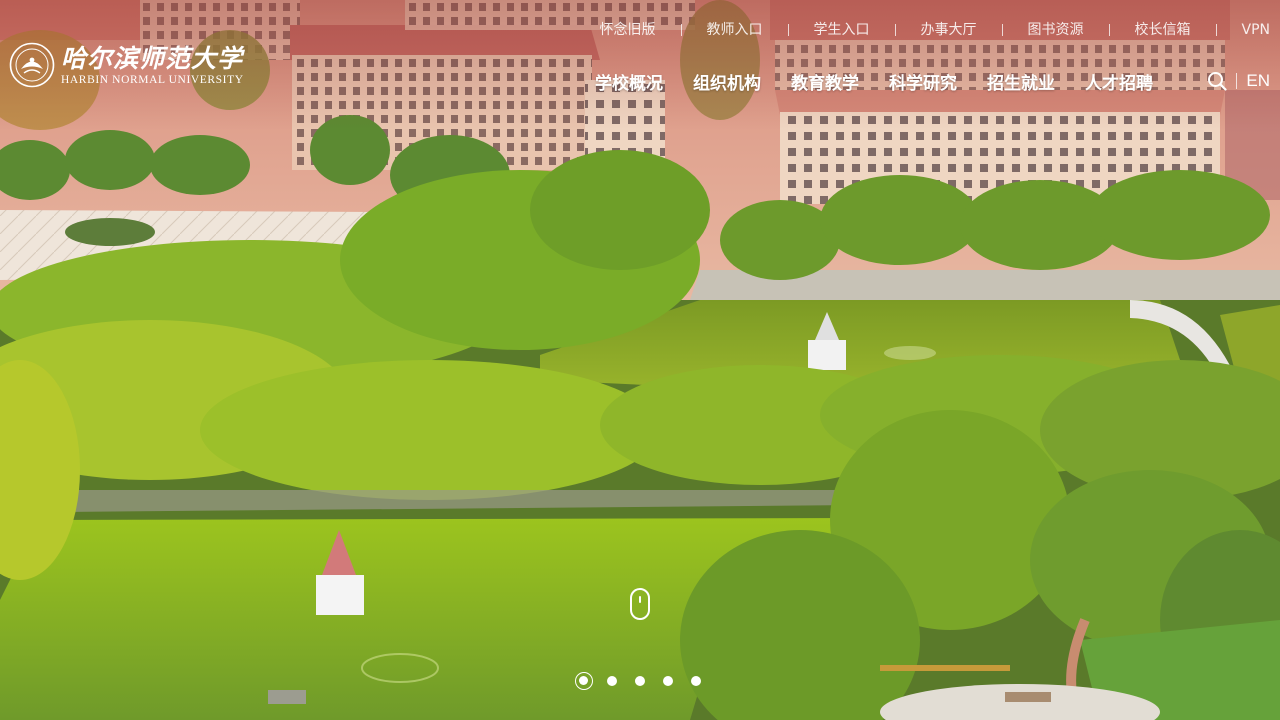 This screenshot has width=1280, height=720. Describe the element at coordinates (949, 30) in the screenshot. I see `link-service-hall: 办事大厅` at that location.